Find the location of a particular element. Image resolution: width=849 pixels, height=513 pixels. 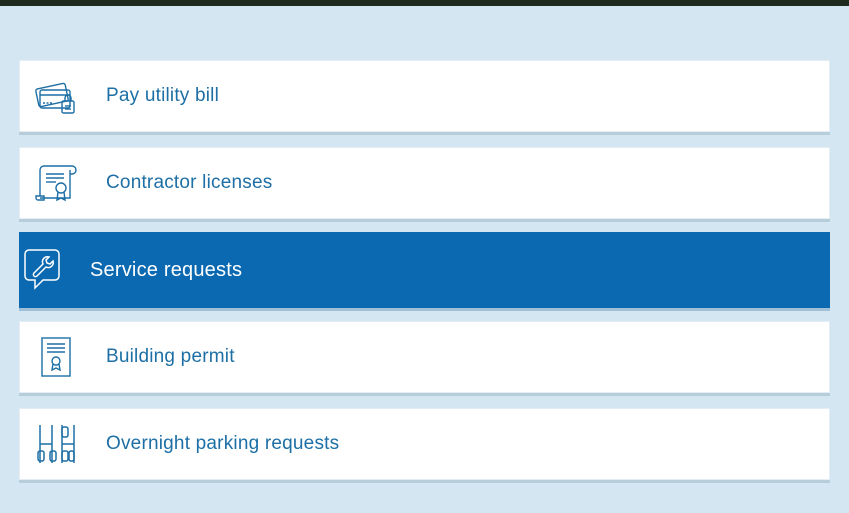

permit-document-icon is located at coordinates (56, 357).